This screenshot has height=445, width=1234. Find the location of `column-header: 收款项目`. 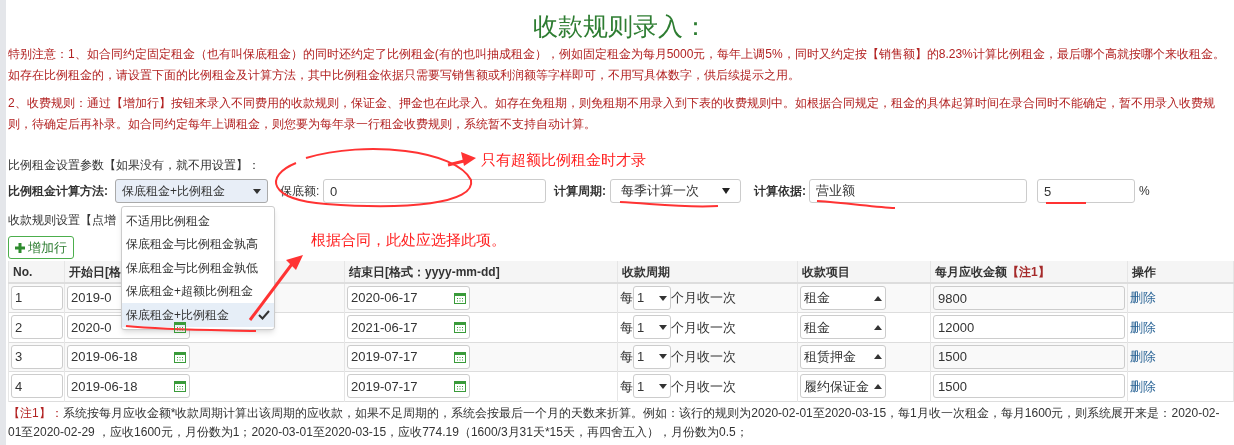

column-header: 收款项目 is located at coordinates (826, 271).